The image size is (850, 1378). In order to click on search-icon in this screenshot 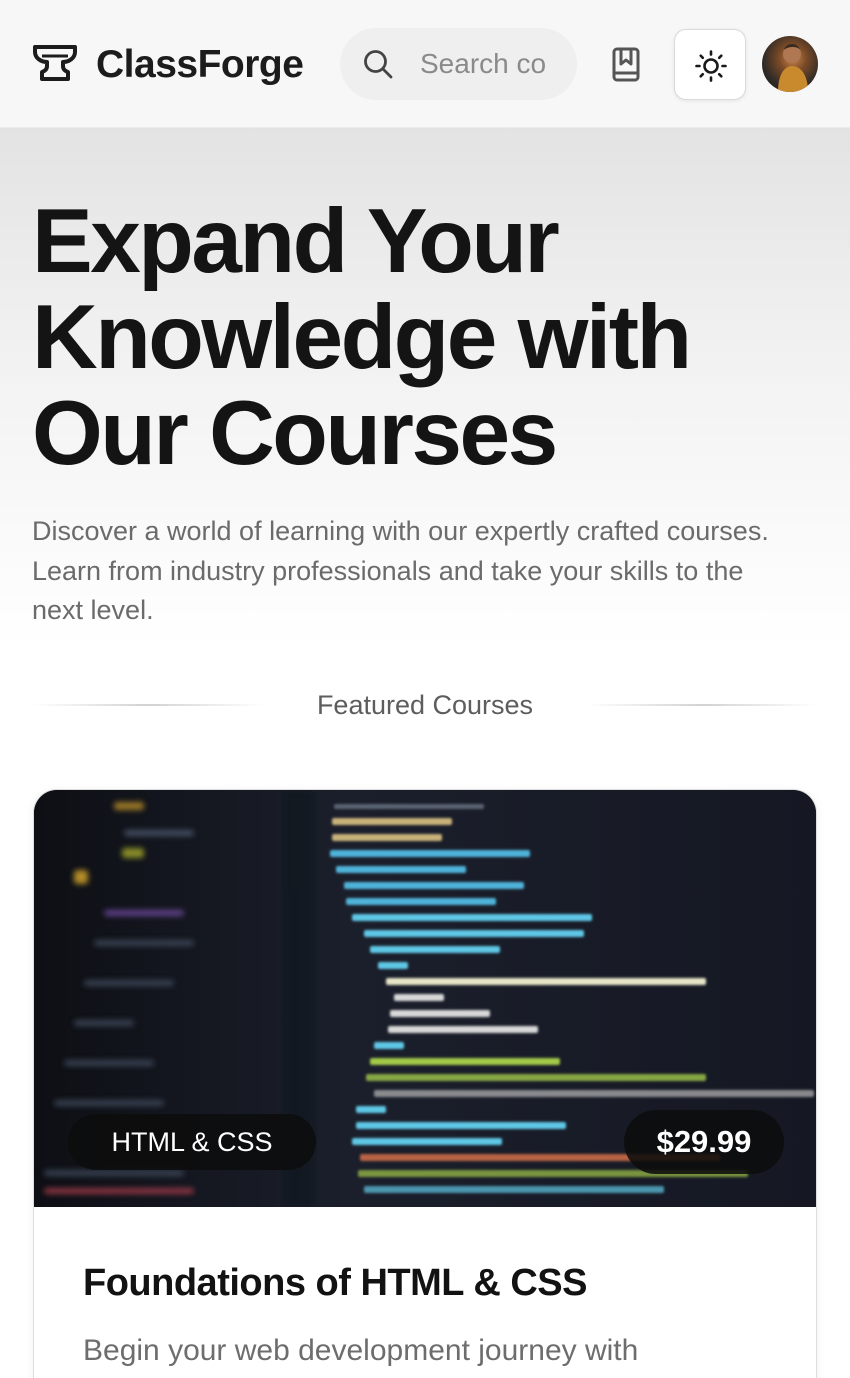, I will do `click(378, 64)`.